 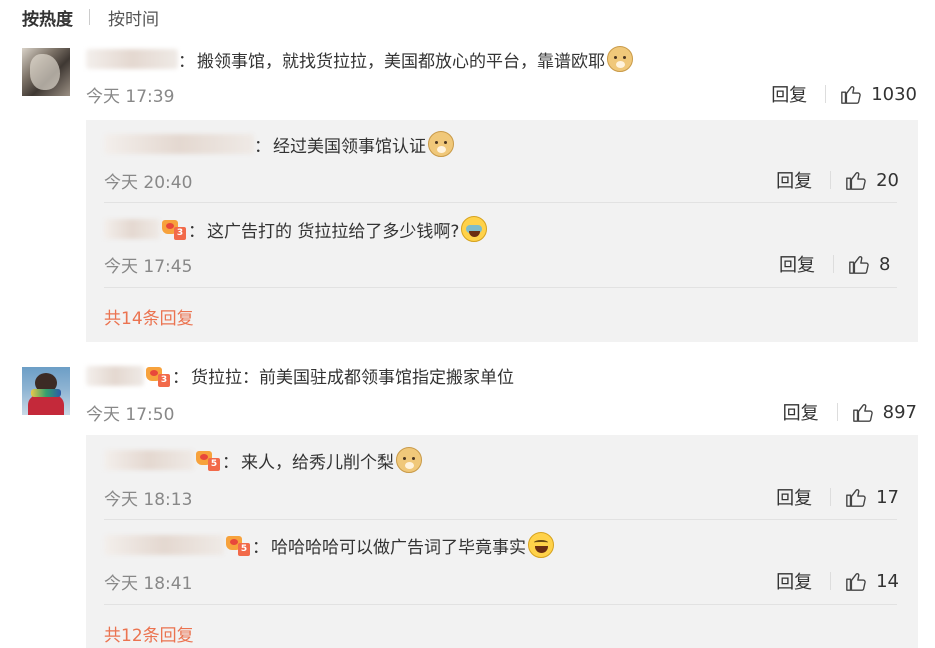 What do you see at coordinates (47, 17) in the screenshot?
I see `sort-by-hot-tab: 按热度` at bounding box center [47, 17].